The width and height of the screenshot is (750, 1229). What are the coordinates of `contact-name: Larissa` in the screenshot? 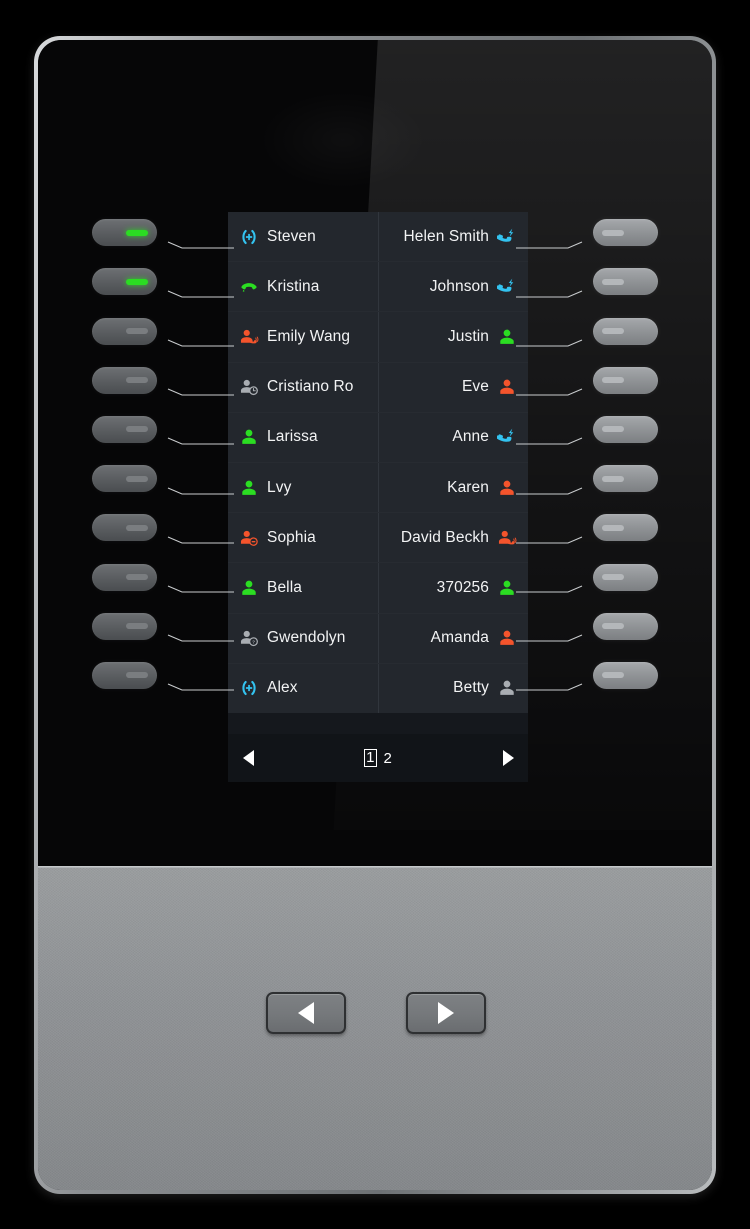 It's located at (292, 437).